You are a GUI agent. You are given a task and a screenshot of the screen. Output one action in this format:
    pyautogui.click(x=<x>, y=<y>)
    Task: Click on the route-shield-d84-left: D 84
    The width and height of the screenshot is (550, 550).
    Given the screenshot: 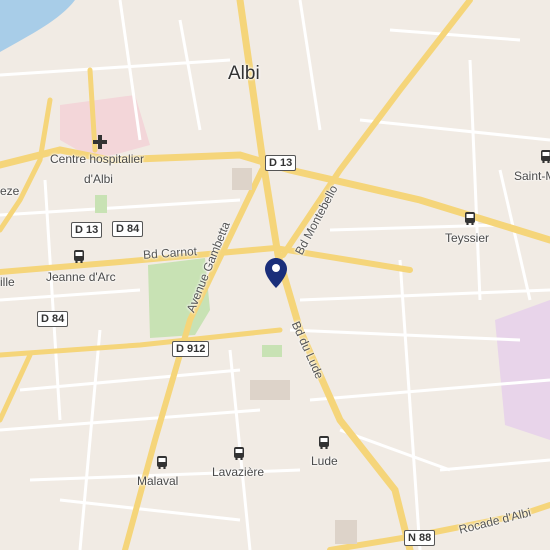 What is the action you would take?
    pyautogui.click(x=53, y=319)
    